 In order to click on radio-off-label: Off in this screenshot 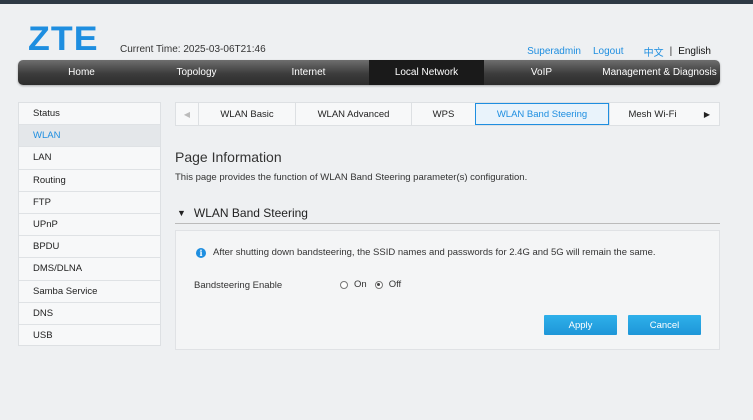, I will do `click(395, 284)`.